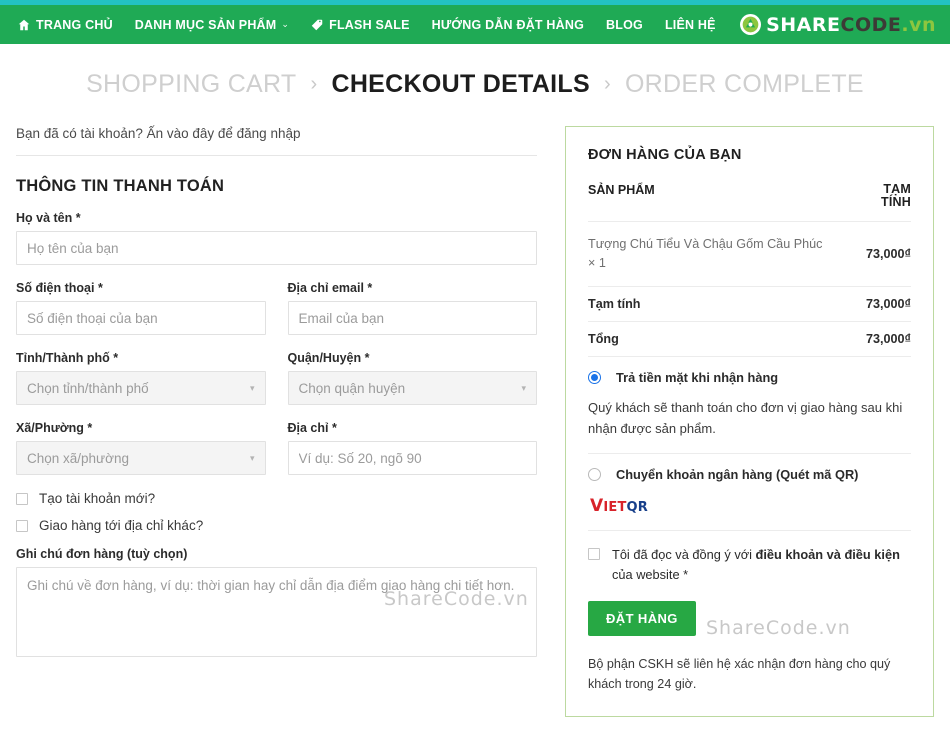  What do you see at coordinates (352, 388) in the screenshot?
I see `district-select-value: Chọn quận huyện` at bounding box center [352, 388].